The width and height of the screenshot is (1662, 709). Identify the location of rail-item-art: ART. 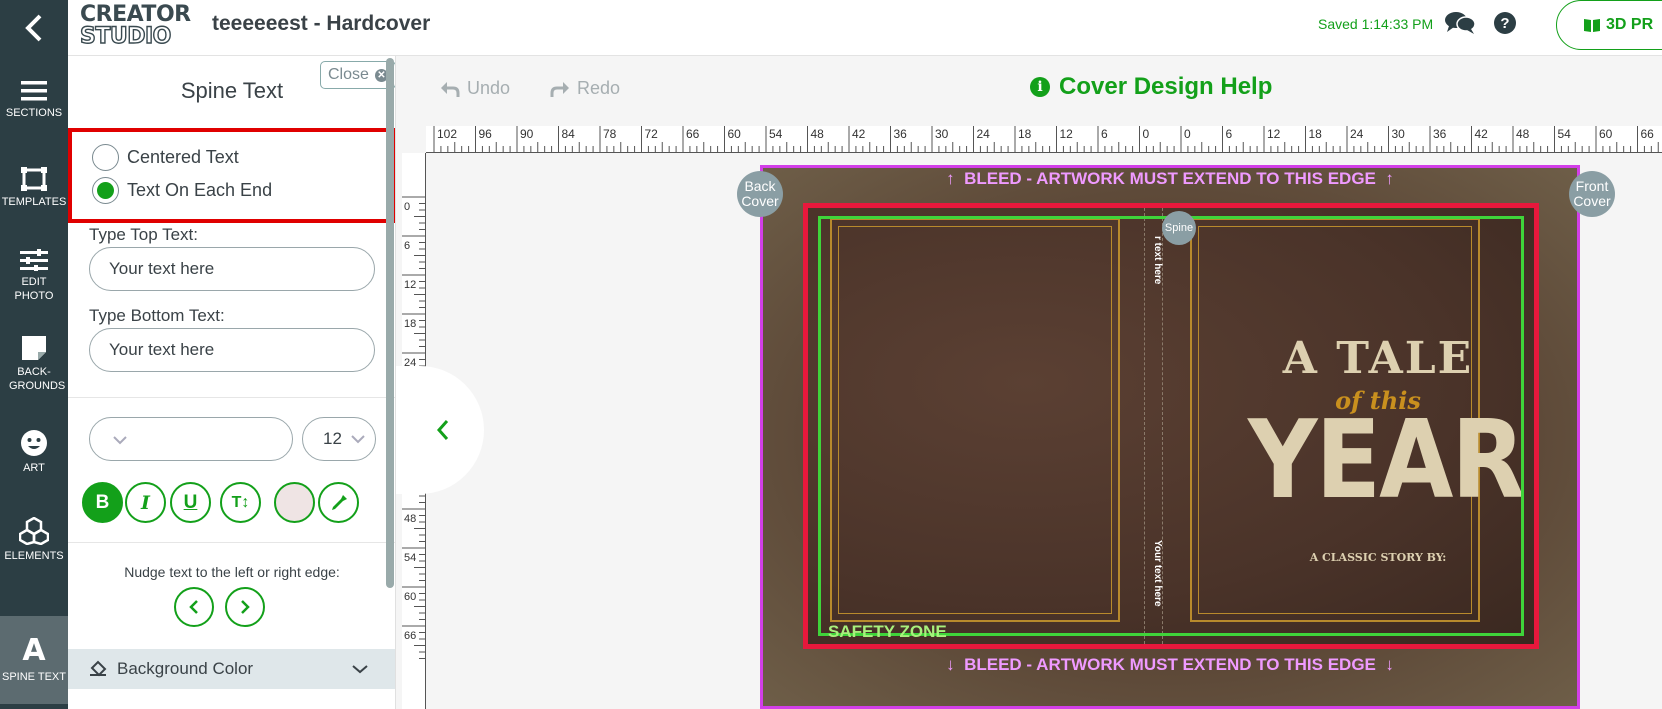
(34, 452).